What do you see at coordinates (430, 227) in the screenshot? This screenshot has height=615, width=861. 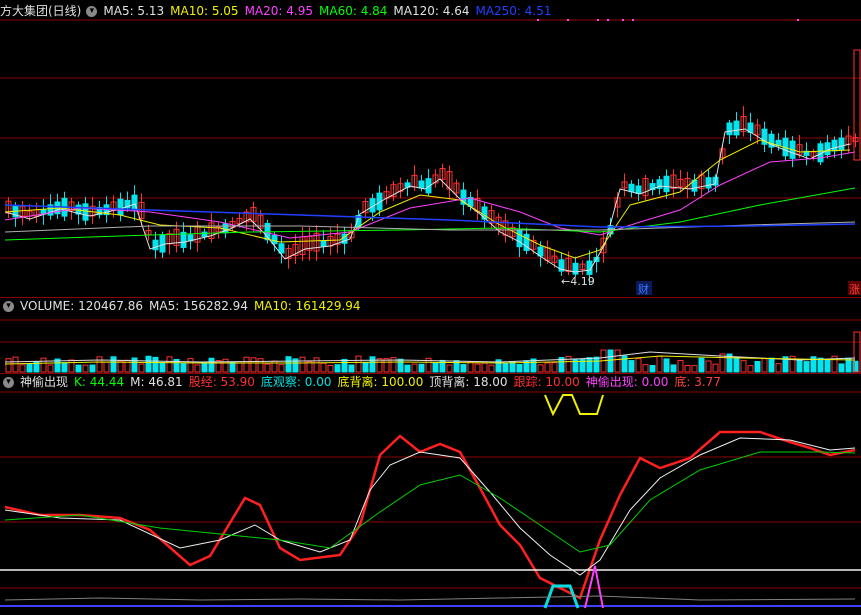 I see `ma120-line` at bounding box center [430, 227].